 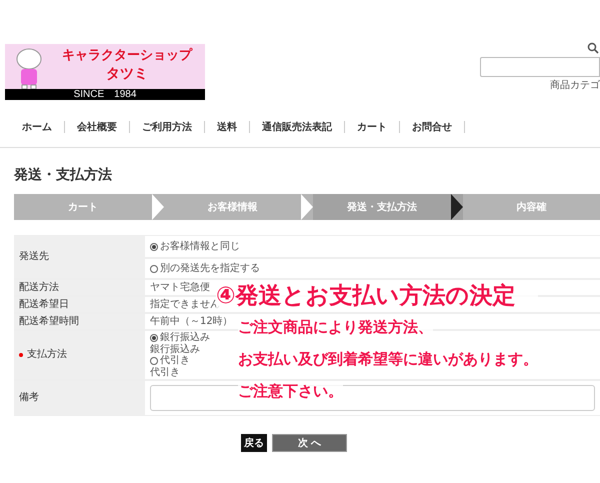 What do you see at coordinates (540, 67) in the screenshot?
I see `search-field` at bounding box center [540, 67].